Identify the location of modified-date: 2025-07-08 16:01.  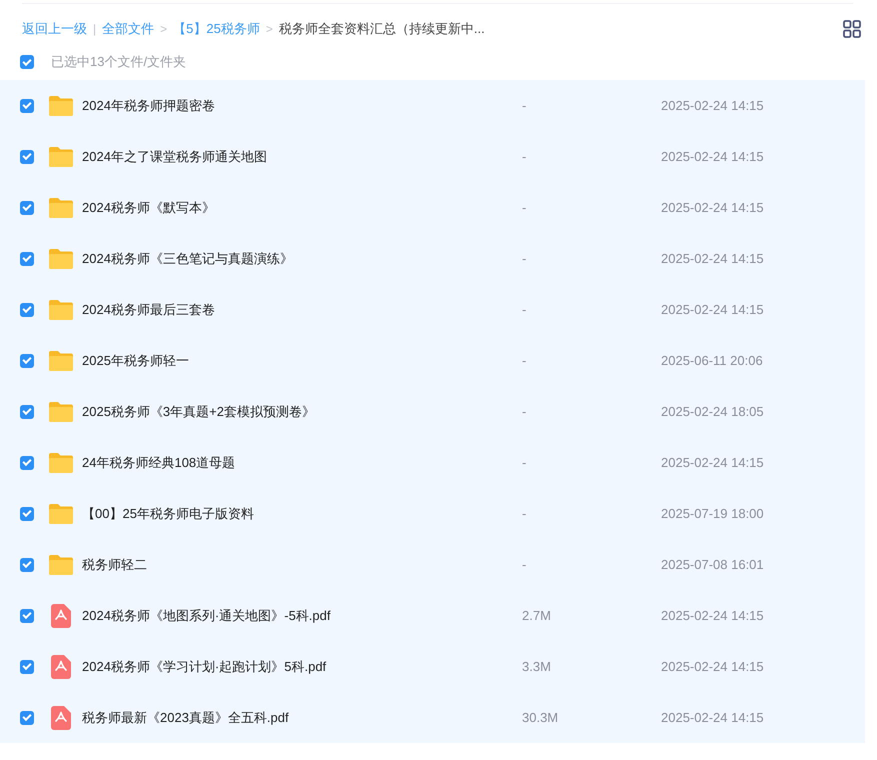
(712, 564).